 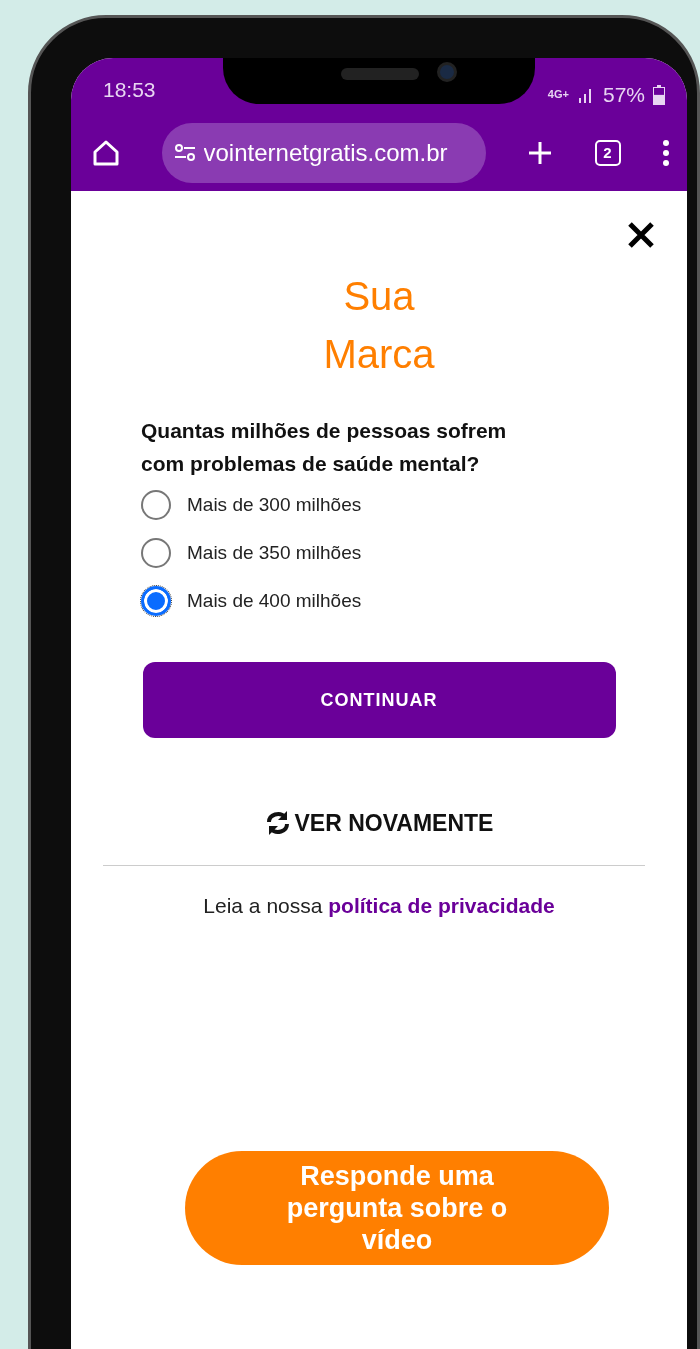 What do you see at coordinates (447, 72) in the screenshot?
I see `camera-lens` at bounding box center [447, 72].